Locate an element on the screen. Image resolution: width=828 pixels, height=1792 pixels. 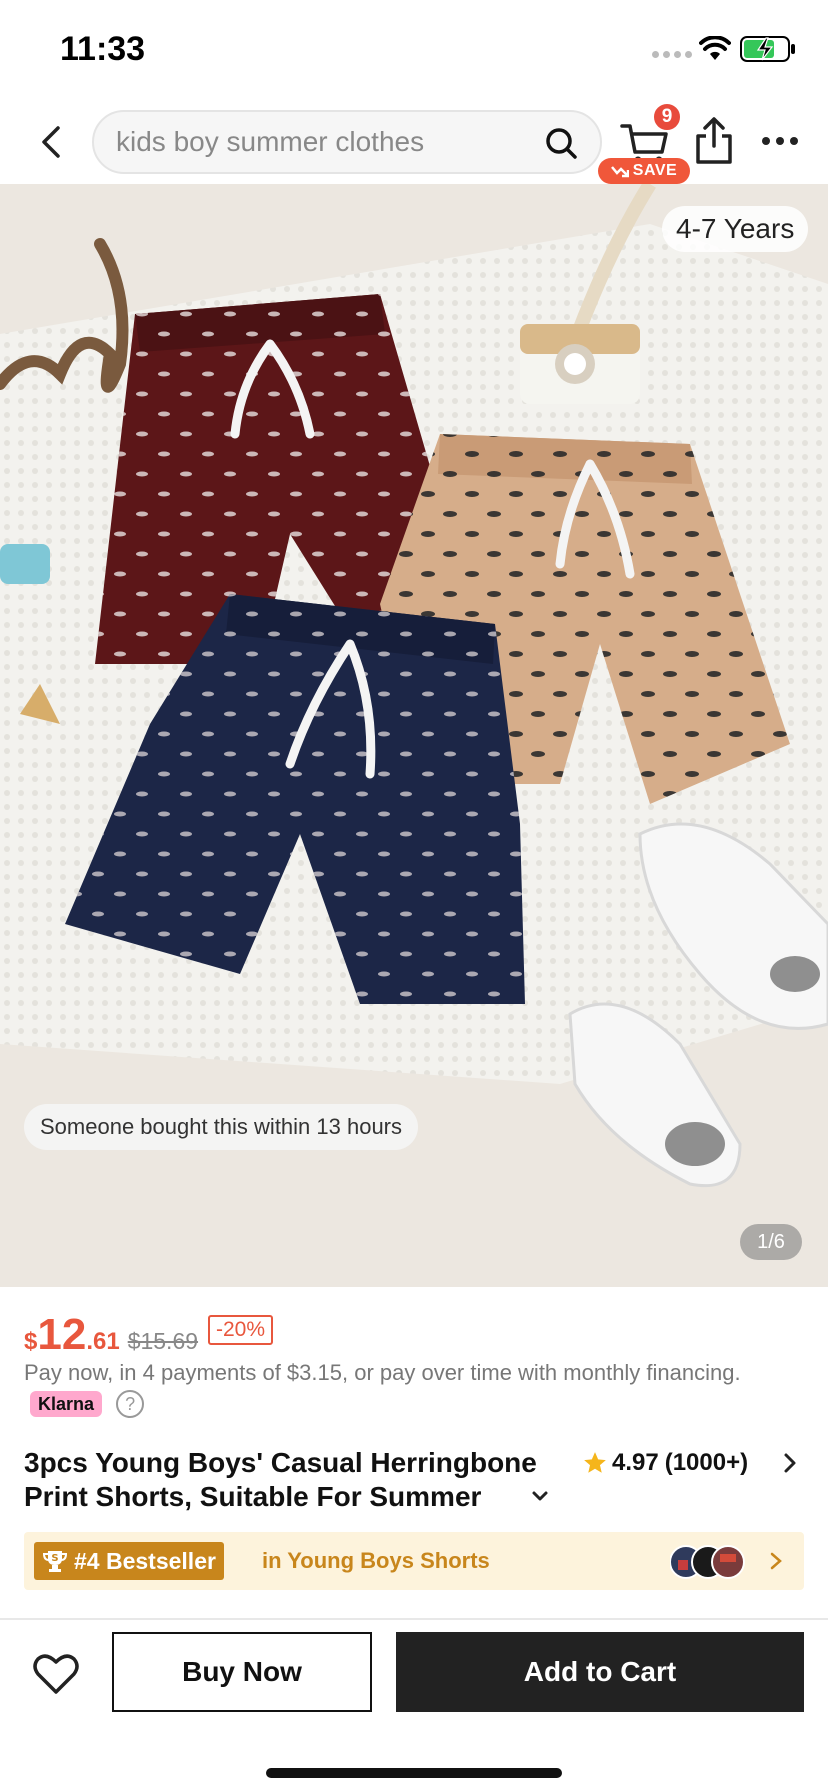
help-icon: ? is located at coordinates (130, 1404).